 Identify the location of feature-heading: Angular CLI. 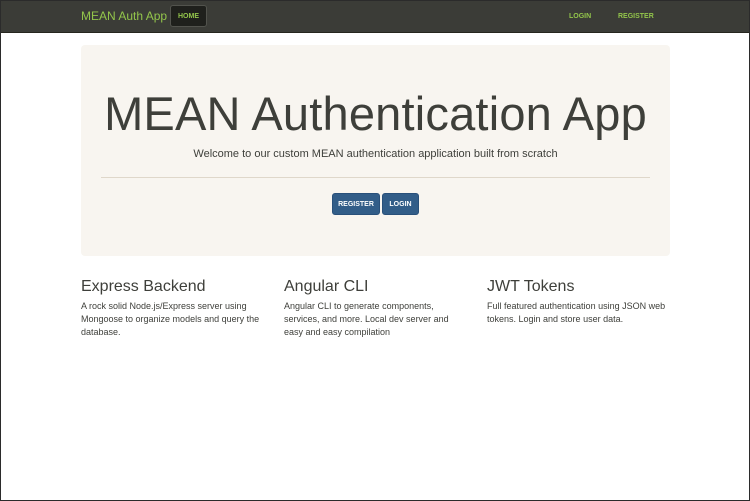
(326, 286).